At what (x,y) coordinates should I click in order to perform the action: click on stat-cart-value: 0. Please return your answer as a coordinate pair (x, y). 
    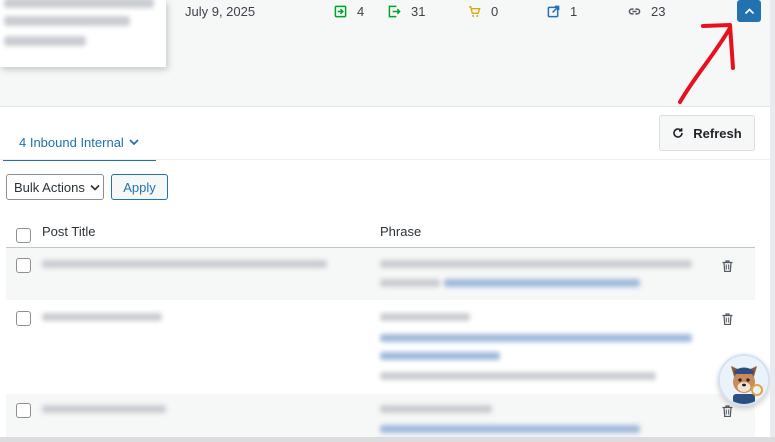
    Looking at the image, I should click on (495, 11).